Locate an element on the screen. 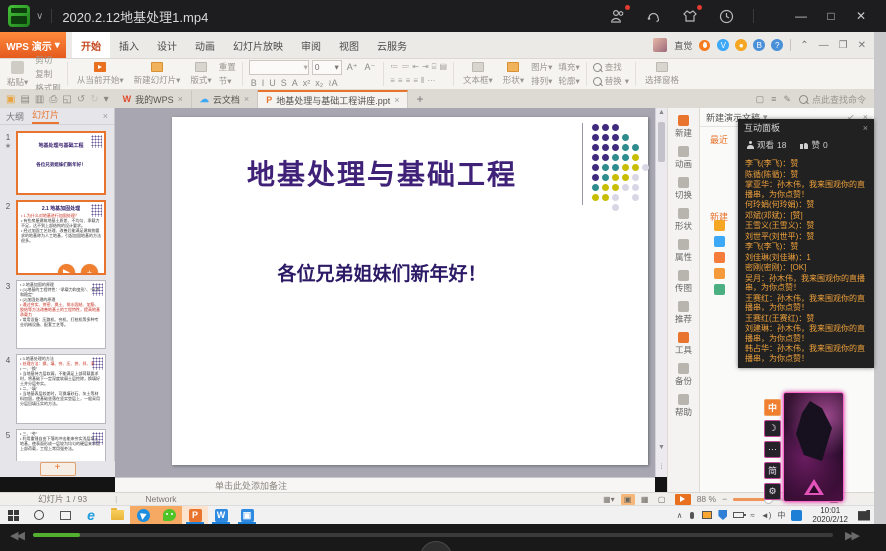 This screenshot has width=886, height=551. side-tool-切换: 切换 is located at coordinates (683, 189).